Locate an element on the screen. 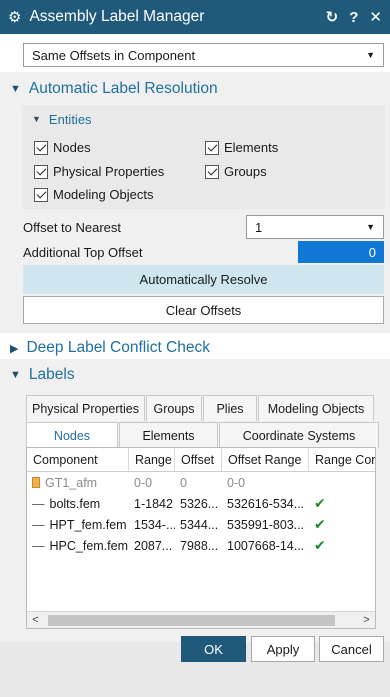 The height and width of the screenshot is (697, 390). tab-elements: Elements is located at coordinates (168, 435).